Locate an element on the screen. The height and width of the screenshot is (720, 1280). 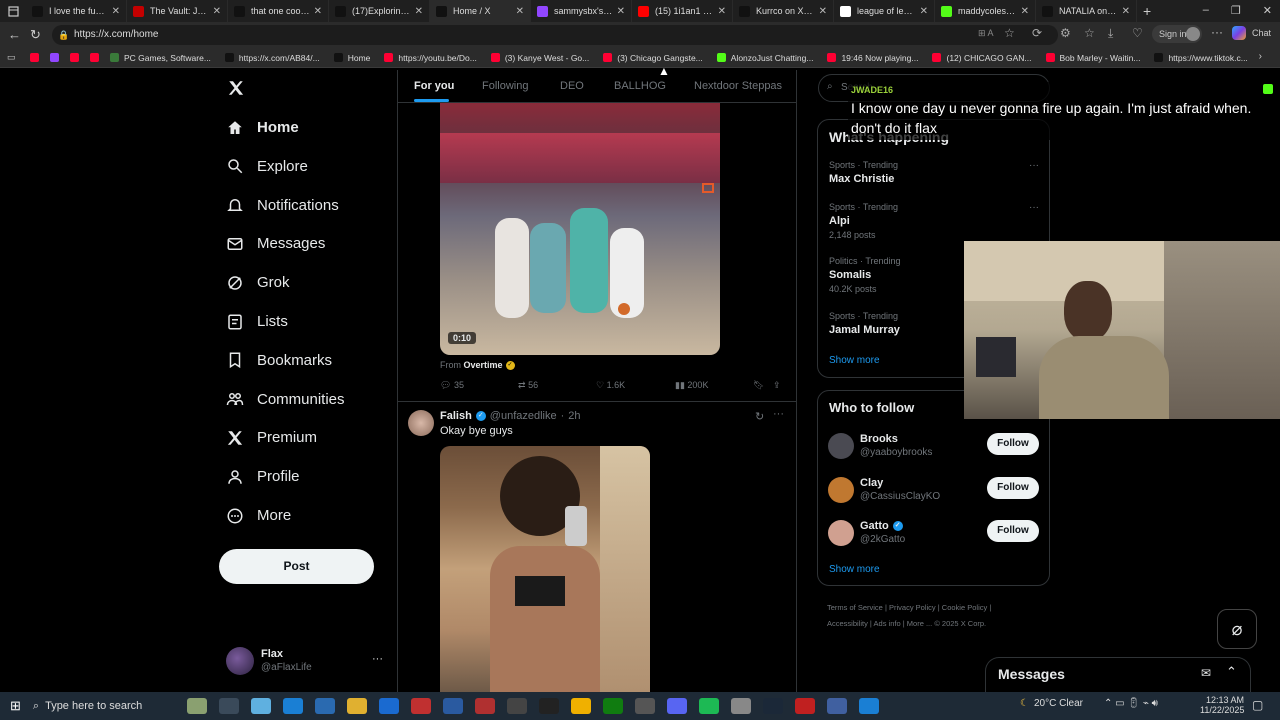
download-icon: ⤓ is located at coordinates (1110, 33).